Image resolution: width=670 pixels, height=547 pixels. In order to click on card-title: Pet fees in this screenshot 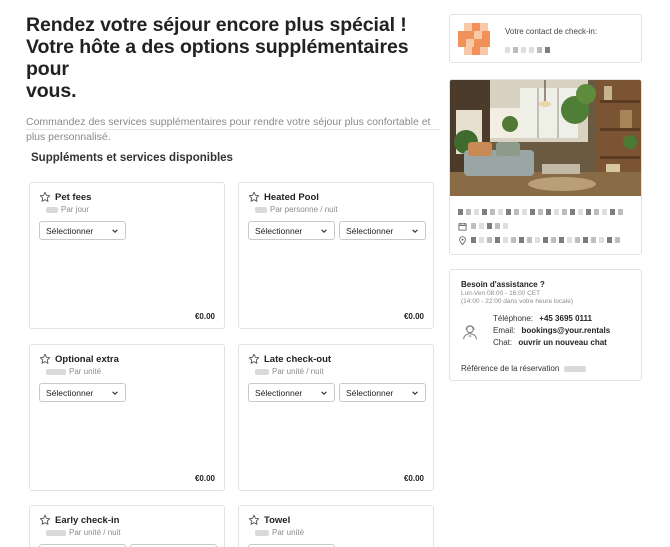, I will do `click(73, 197)`.